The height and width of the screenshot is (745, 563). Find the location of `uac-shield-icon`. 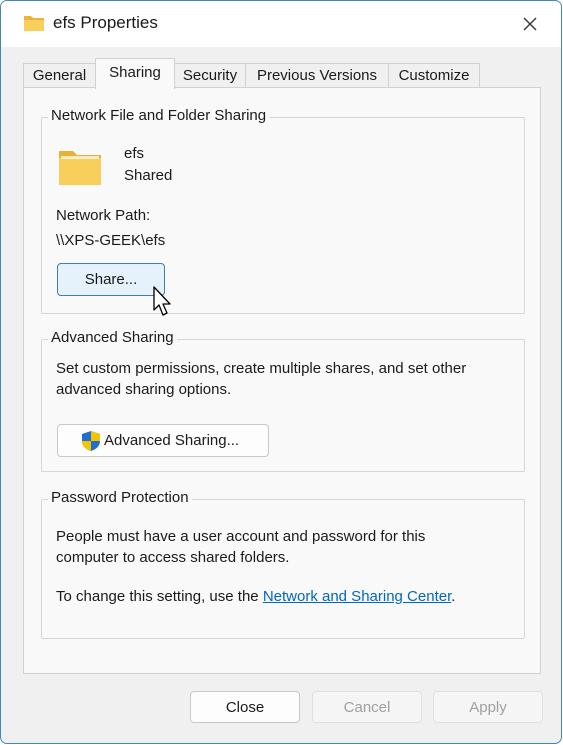

uac-shield-icon is located at coordinates (91, 441).